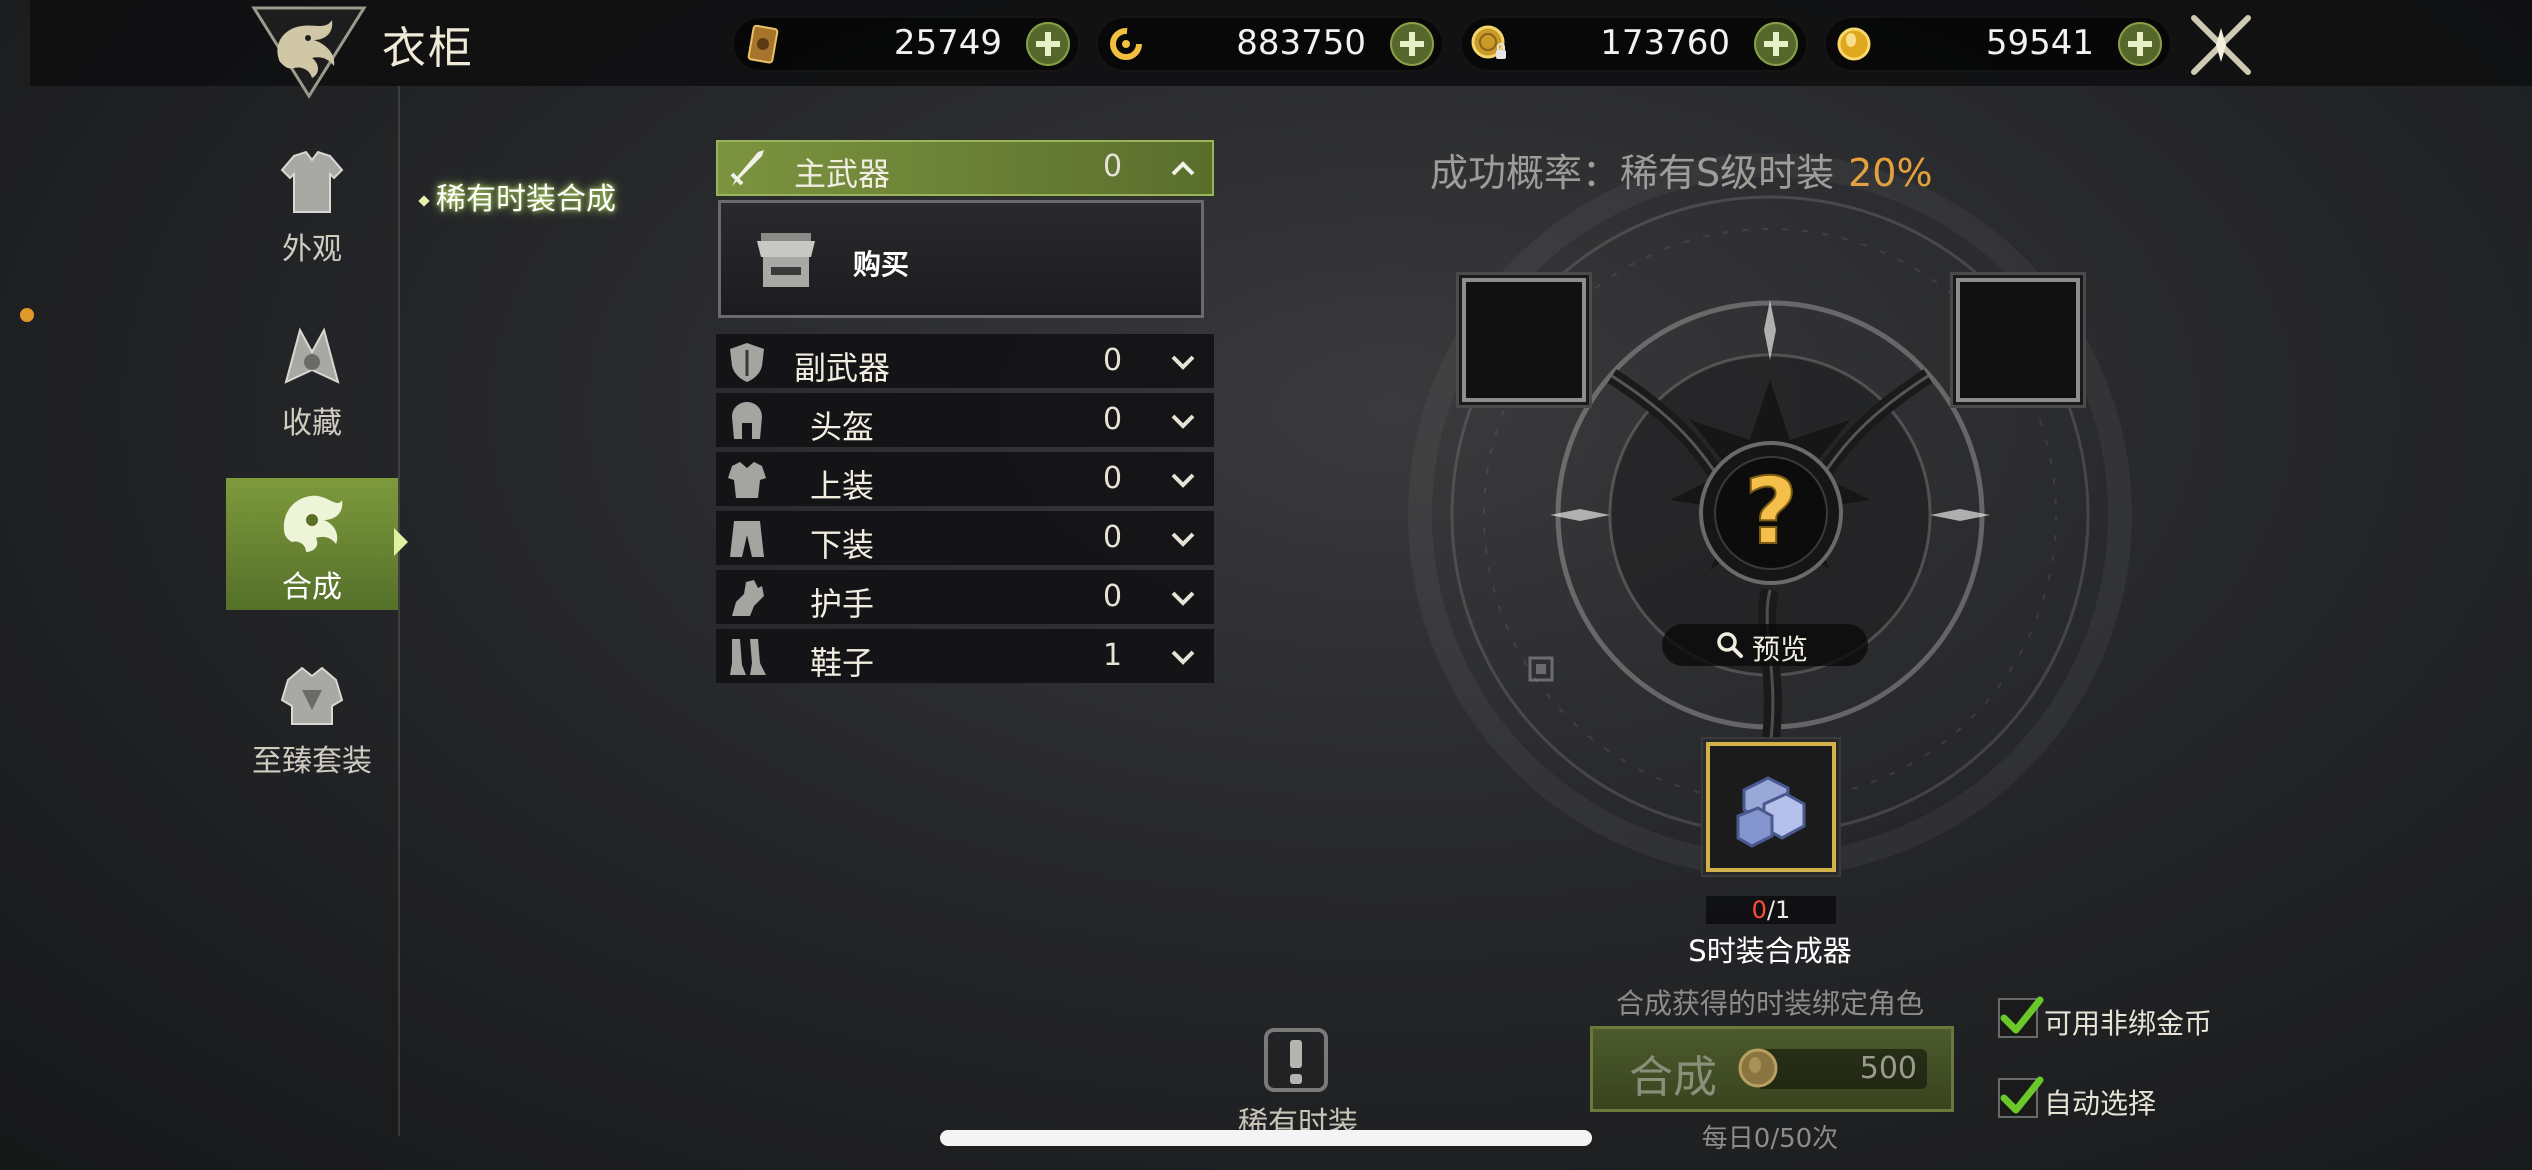 The height and width of the screenshot is (1170, 2532). Describe the element at coordinates (2128, 1023) in the screenshot. I see `checkbox-label: 可用非绑金币` at that location.